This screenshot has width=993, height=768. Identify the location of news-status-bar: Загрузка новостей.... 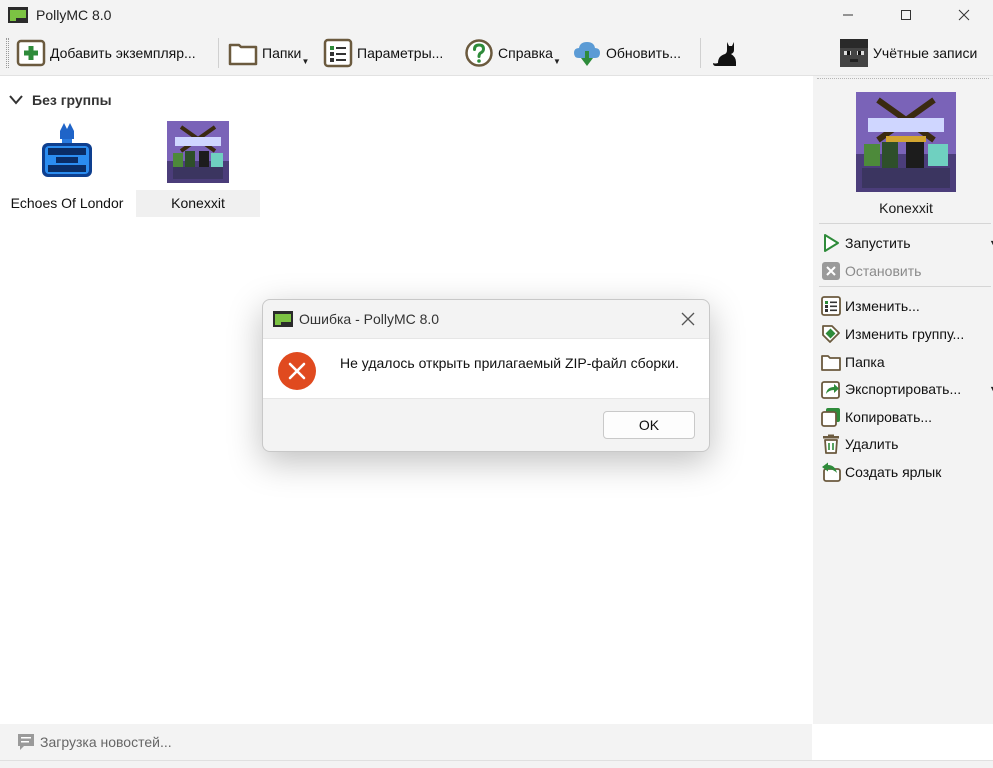
(406, 742).